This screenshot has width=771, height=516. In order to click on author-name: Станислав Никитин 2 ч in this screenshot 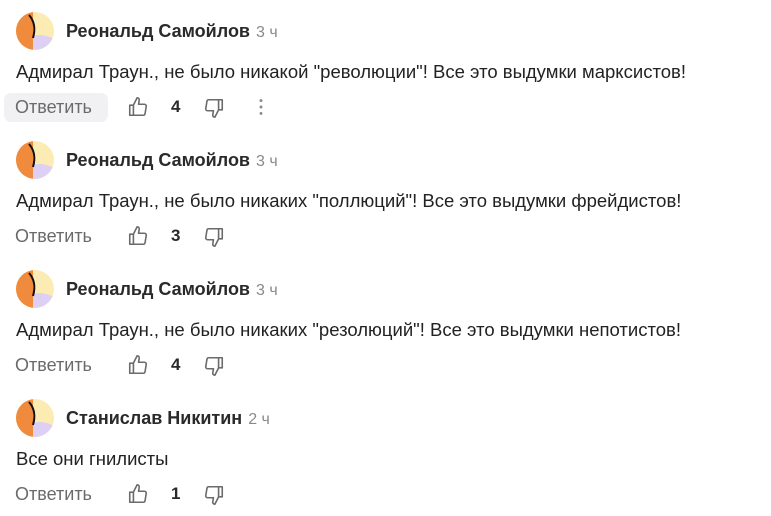, I will do `click(168, 418)`.